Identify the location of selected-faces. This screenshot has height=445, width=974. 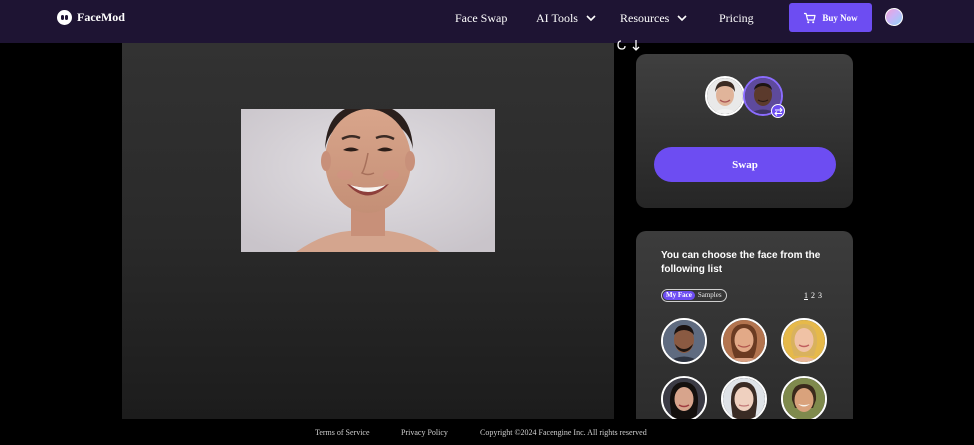
(746, 98).